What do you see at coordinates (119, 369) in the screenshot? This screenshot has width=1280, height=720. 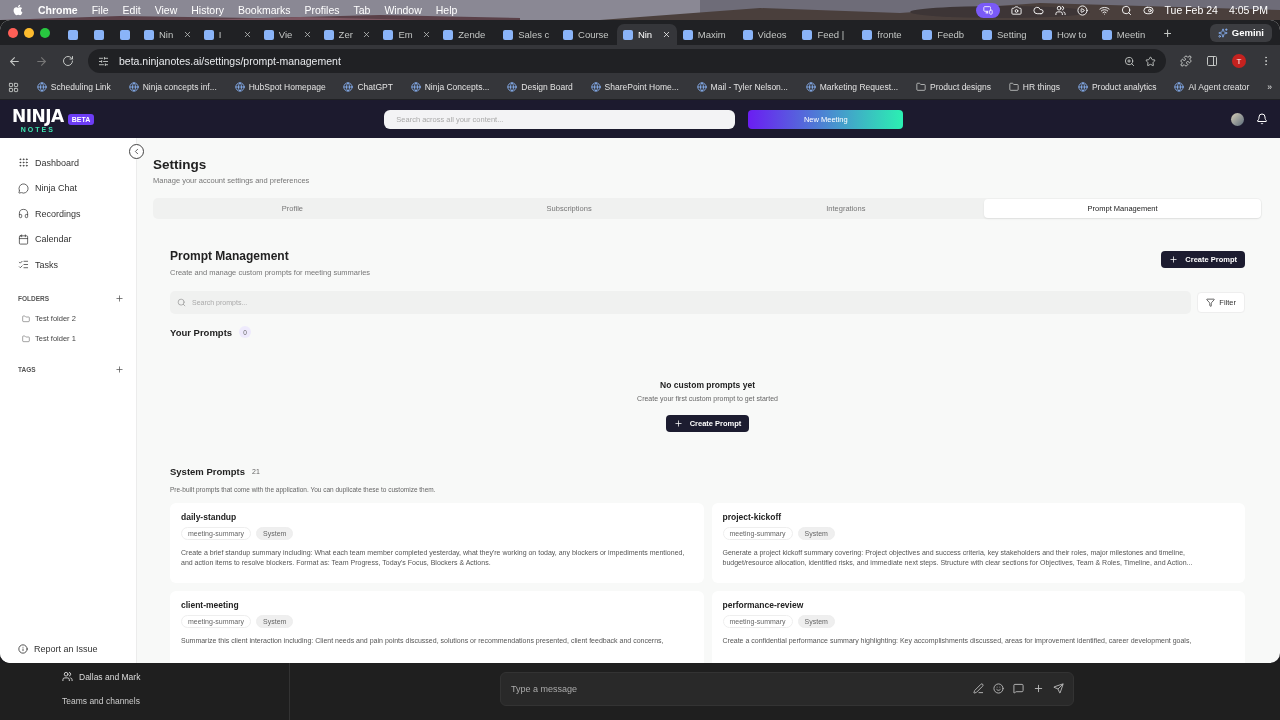 I see `add-tag-icon` at bounding box center [119, 369].